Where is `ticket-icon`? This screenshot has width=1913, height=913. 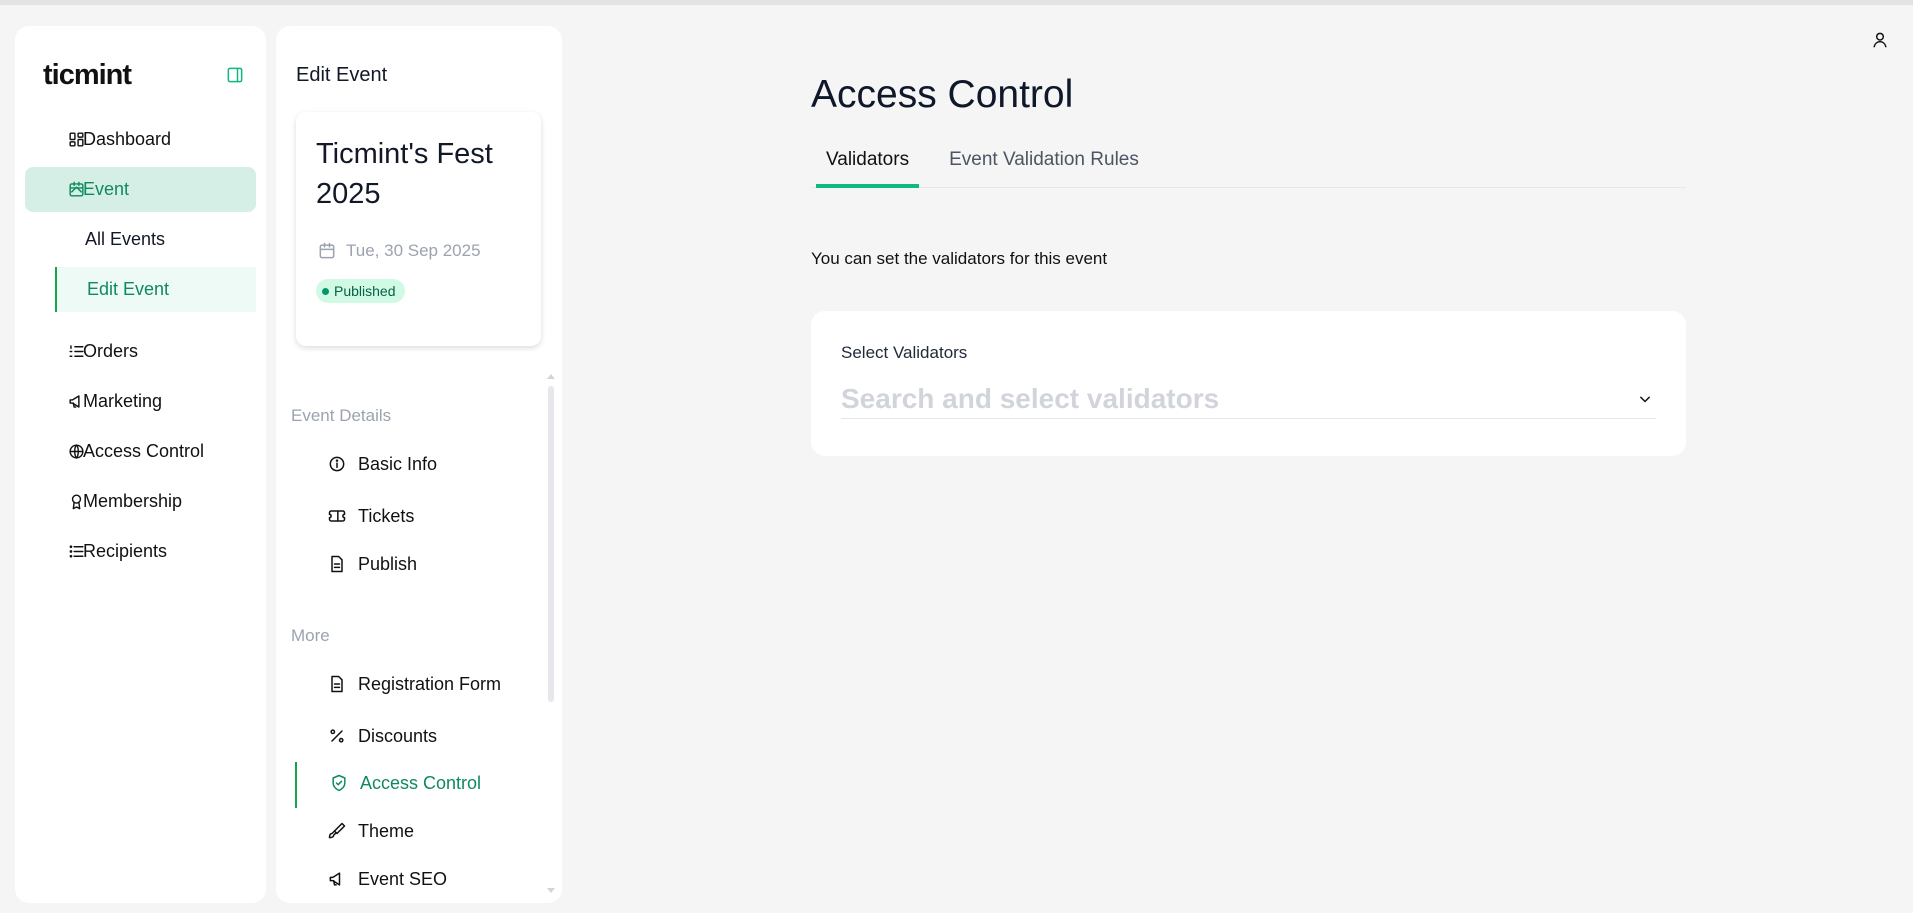
ticket-icon is located at coordinates (337, 516).